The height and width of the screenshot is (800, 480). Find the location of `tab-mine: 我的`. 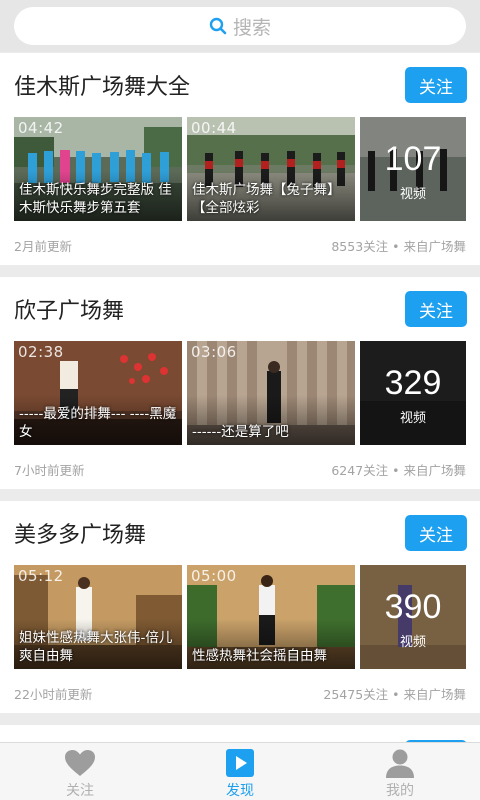

tab-mine: 我的 is located at coordinates (400, 771).